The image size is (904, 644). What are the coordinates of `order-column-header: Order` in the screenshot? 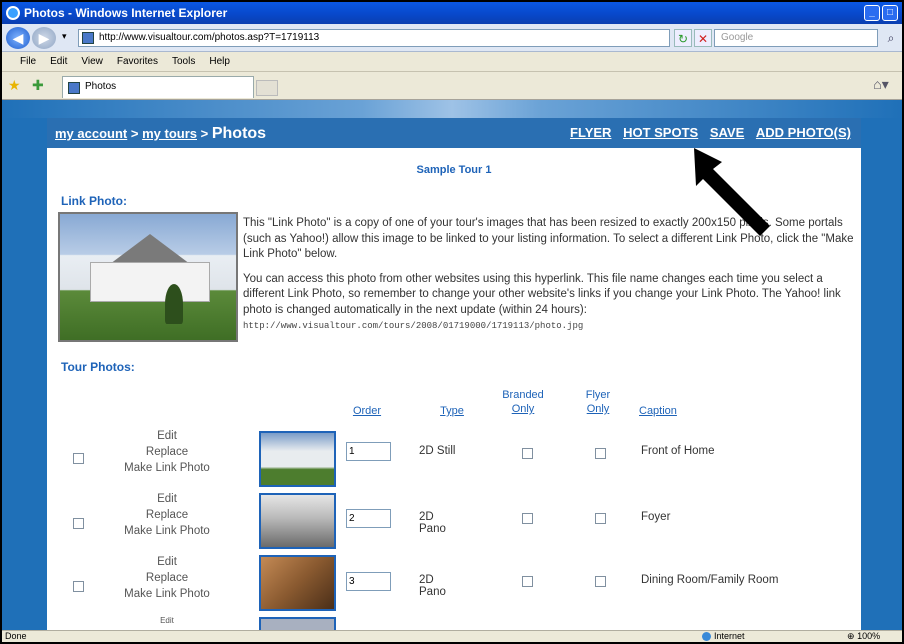 It's located at (367, 411).